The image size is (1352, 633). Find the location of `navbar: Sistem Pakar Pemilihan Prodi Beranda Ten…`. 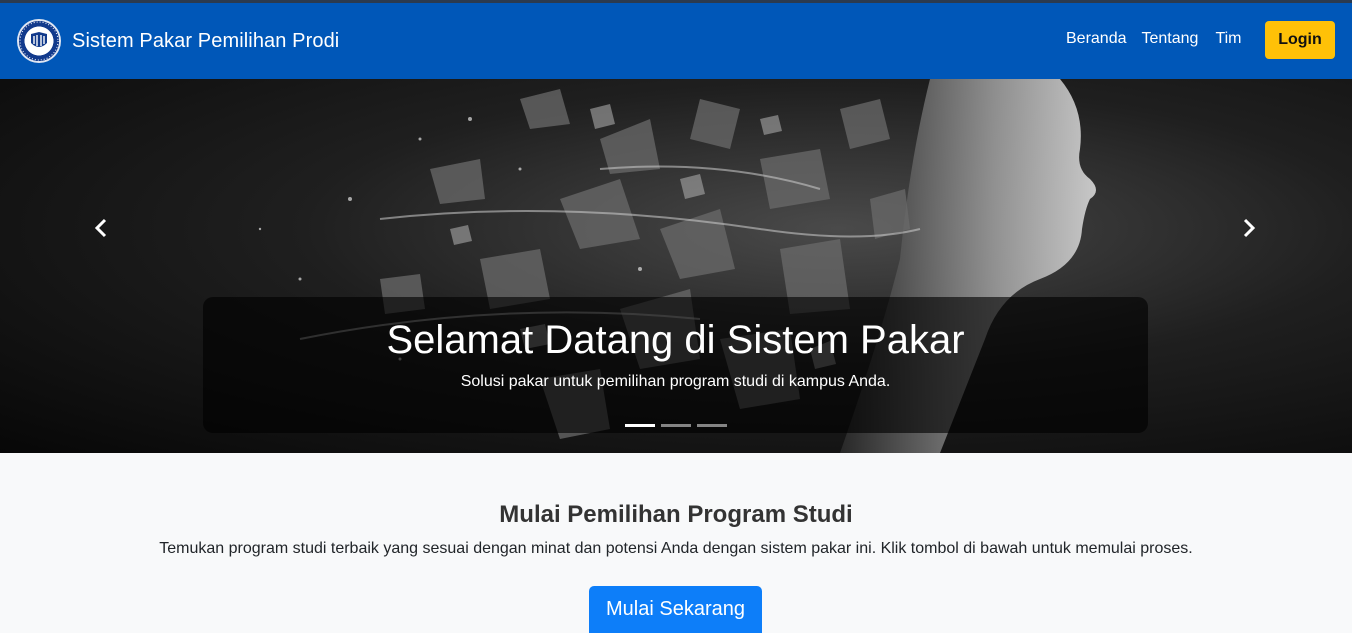

navbar: Sistem Pakar Pemilihan Prodi Beranda Ten… is located at coordinates (676, 41).